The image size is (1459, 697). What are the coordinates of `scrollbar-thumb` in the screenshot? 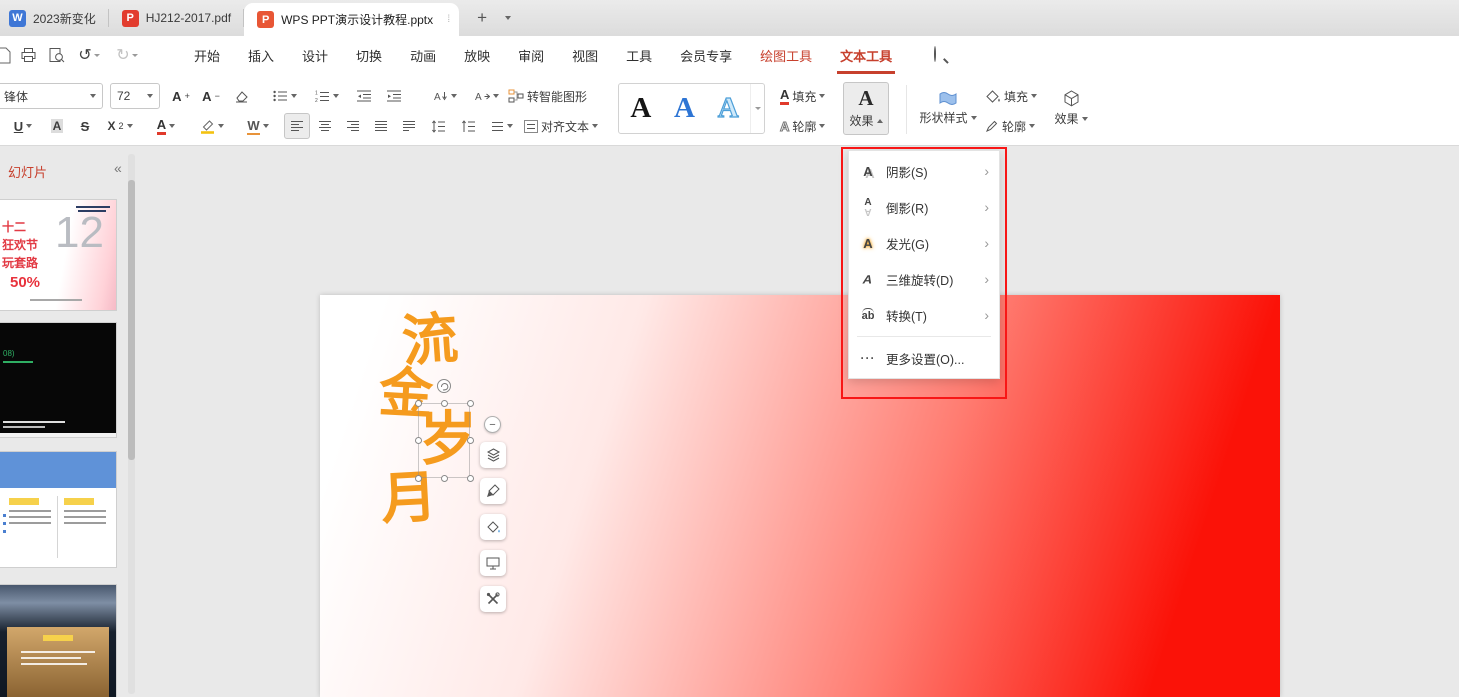 It's located at (131, 320).